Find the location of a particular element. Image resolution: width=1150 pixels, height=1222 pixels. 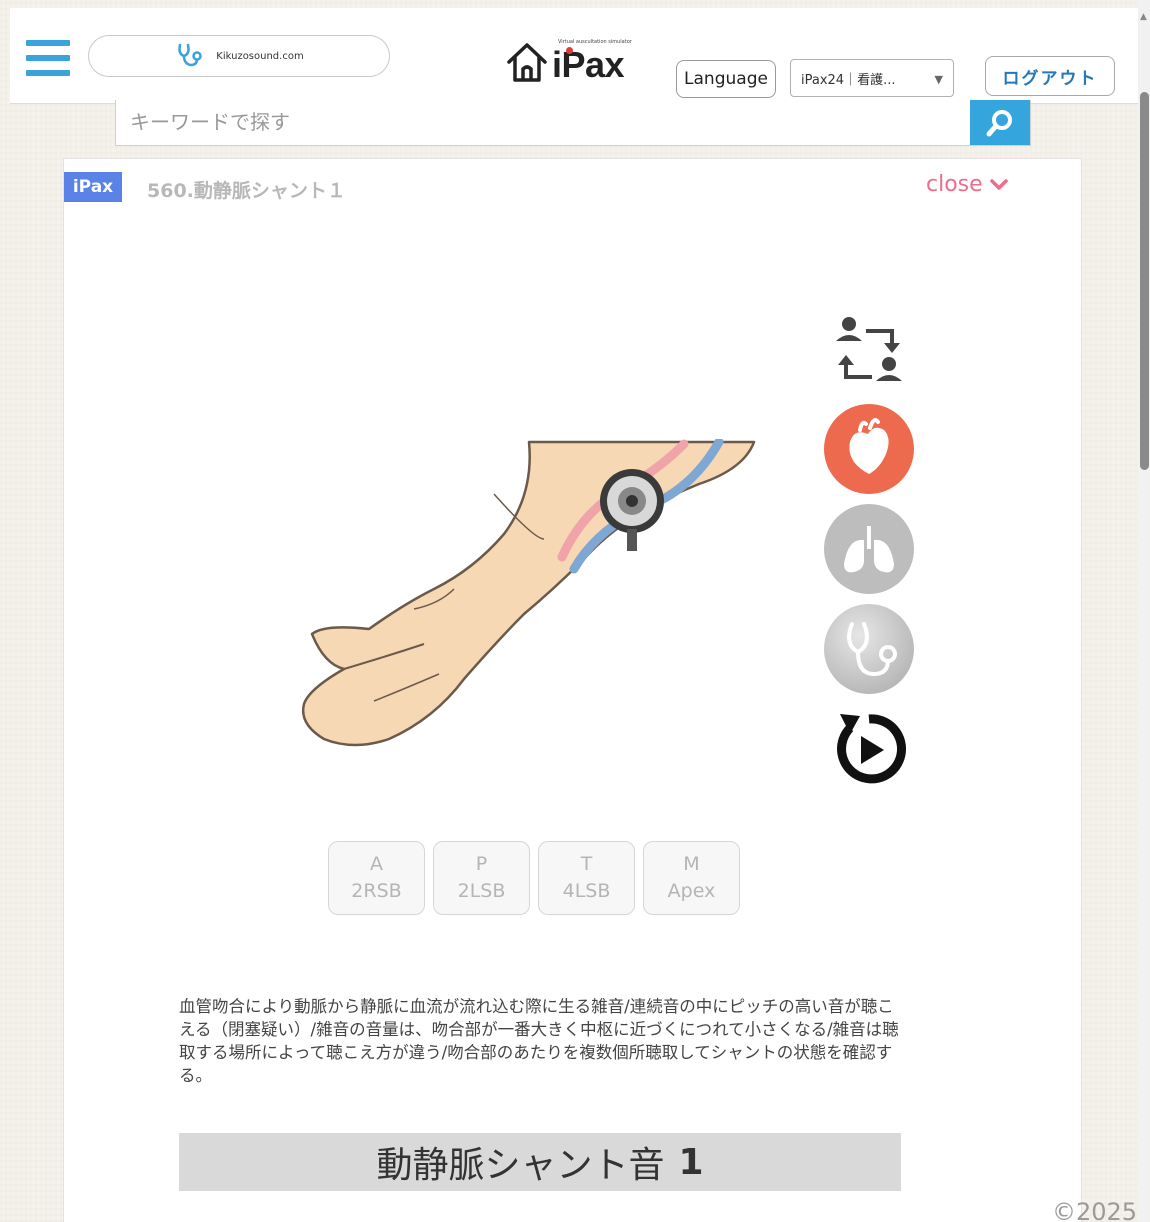

lungs-icon is located at coordinates (869, 549).